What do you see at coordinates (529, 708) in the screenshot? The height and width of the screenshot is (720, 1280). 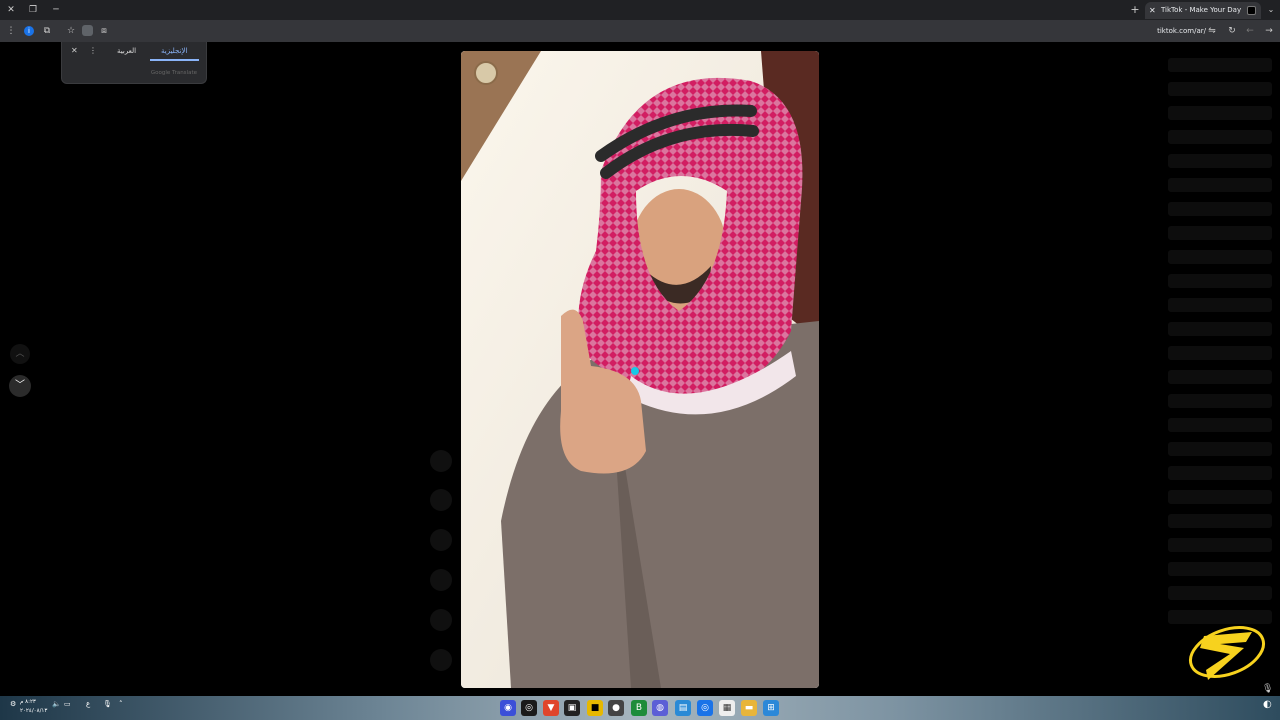 I see `obs-app-icon: ◎` at bounding box center [529, 708].